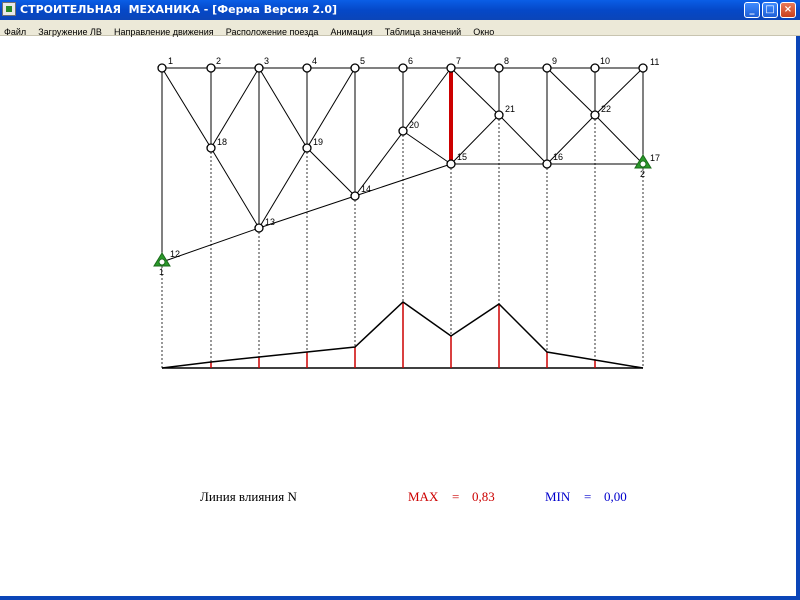 This screenshot has height=600, width=800. Describe the element at coordinates (318, 142) in the screenshot. I see `label-node-19: 19` at that location.